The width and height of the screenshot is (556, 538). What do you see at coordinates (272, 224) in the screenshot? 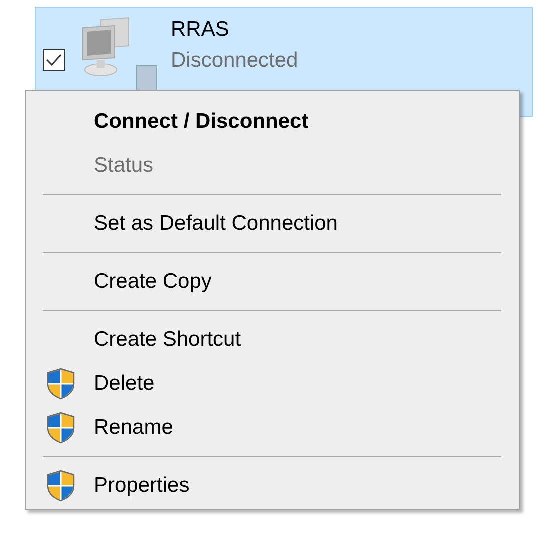
I see `menu-item: Set as Default Connection` at bounding box center [272, 224].